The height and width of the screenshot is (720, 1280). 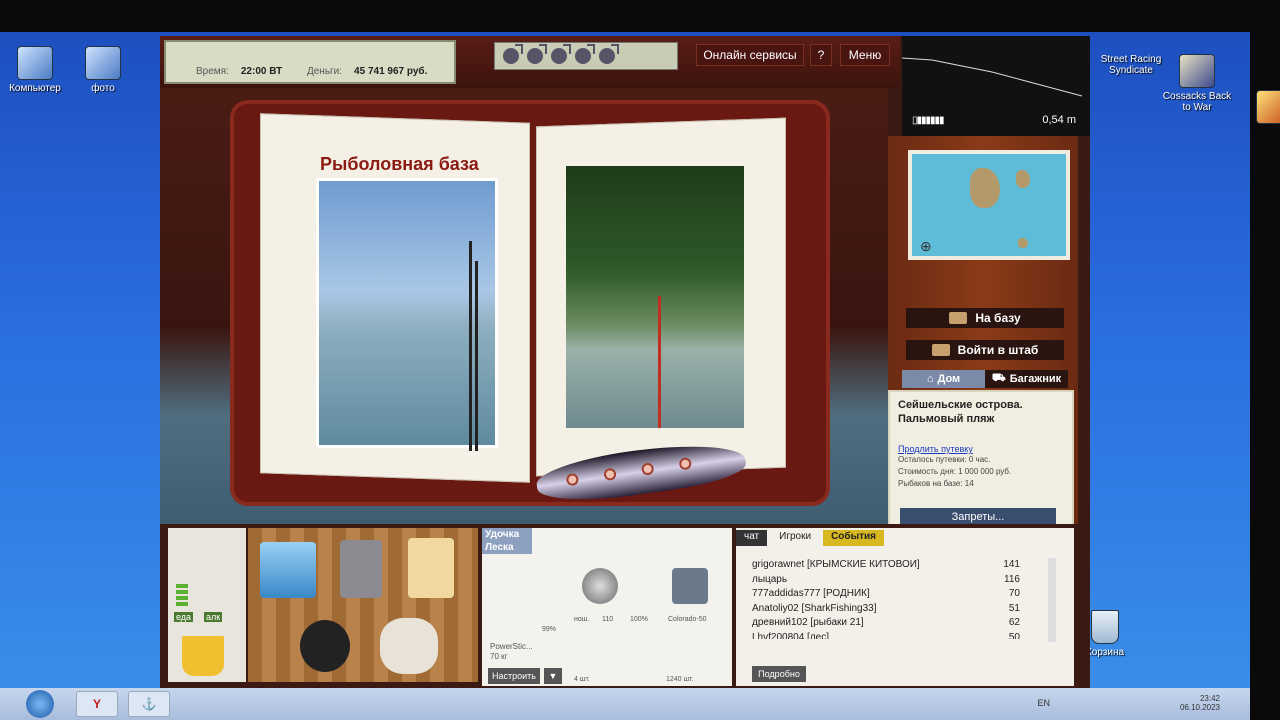 What do you see at coordinates (639, 619) in the screenshot?
I see `reel-condition: 100%` at bounding box center [639, 619].